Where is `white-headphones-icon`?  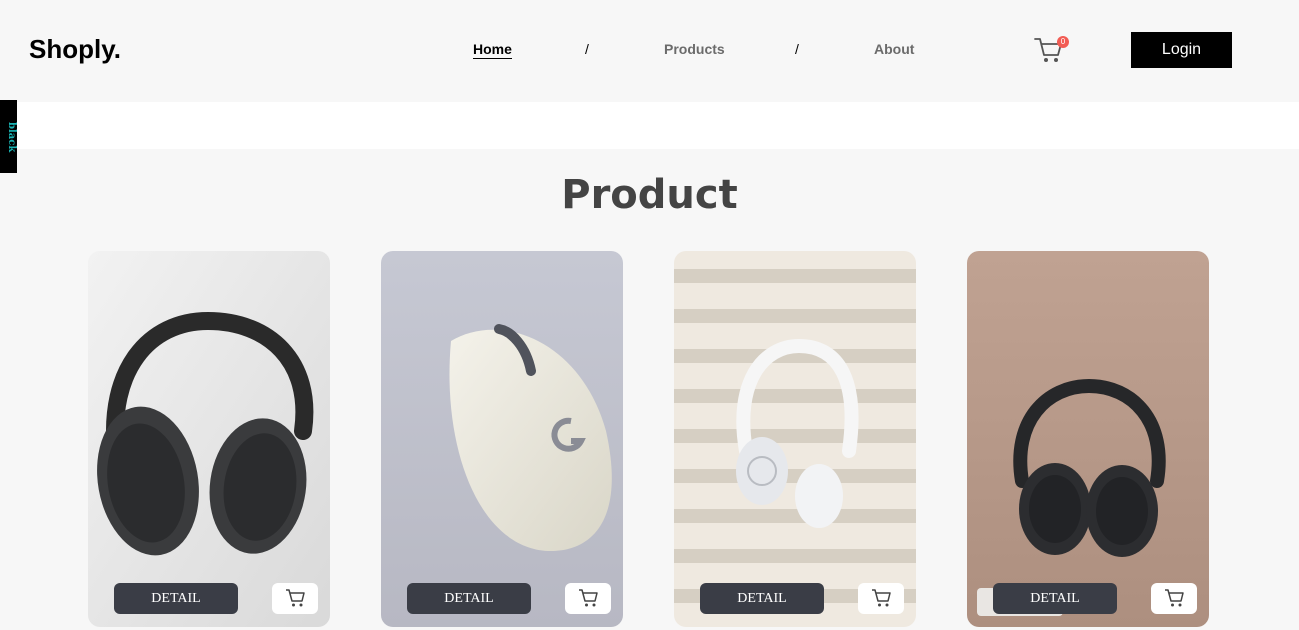
white-headphones-icon is located at coordinates (795, 439).